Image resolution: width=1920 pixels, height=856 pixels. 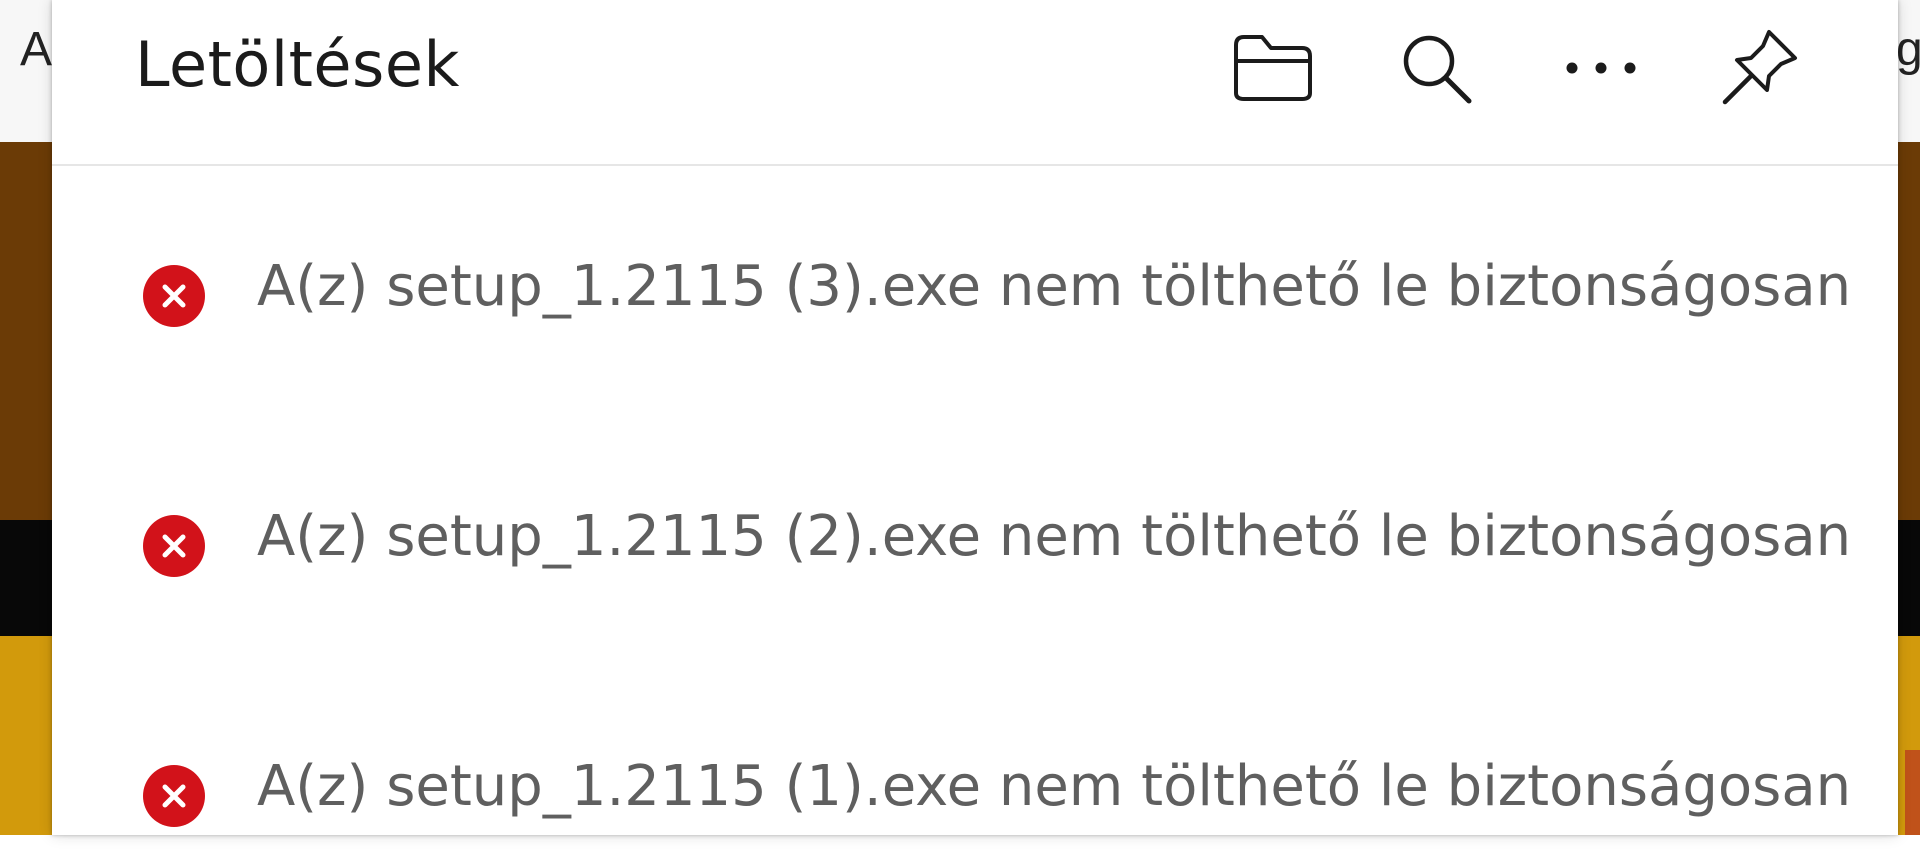 I want to click on search-icon, so click(x=1437, y=69).